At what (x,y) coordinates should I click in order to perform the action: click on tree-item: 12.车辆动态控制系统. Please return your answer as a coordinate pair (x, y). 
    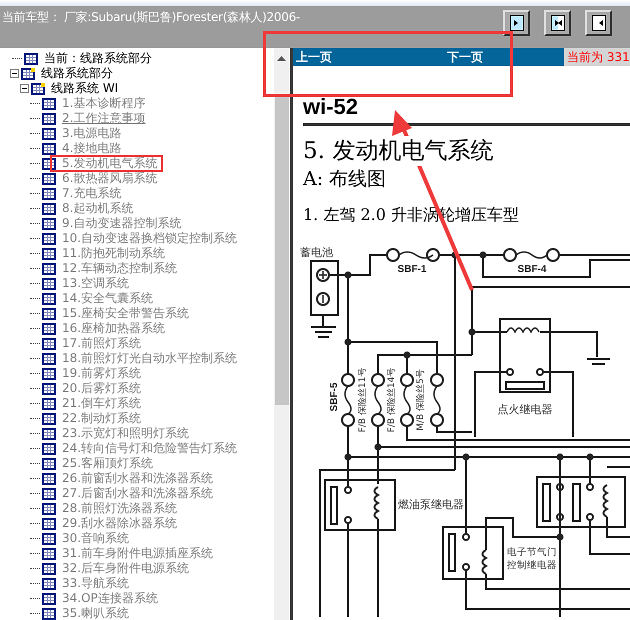
    Looking at the image, I should click on (120, 268).